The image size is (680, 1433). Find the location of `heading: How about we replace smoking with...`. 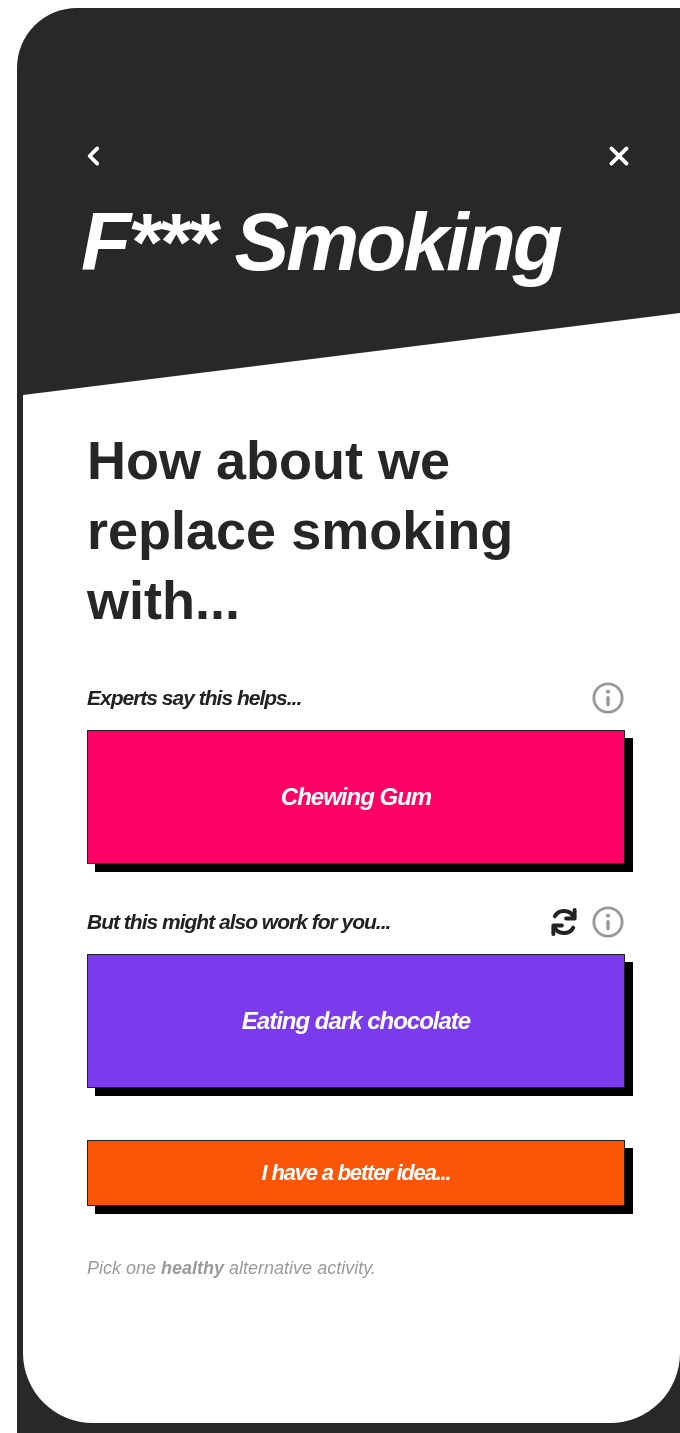

heading: How about we replace smoking with... is located at coordinates (301, 531).